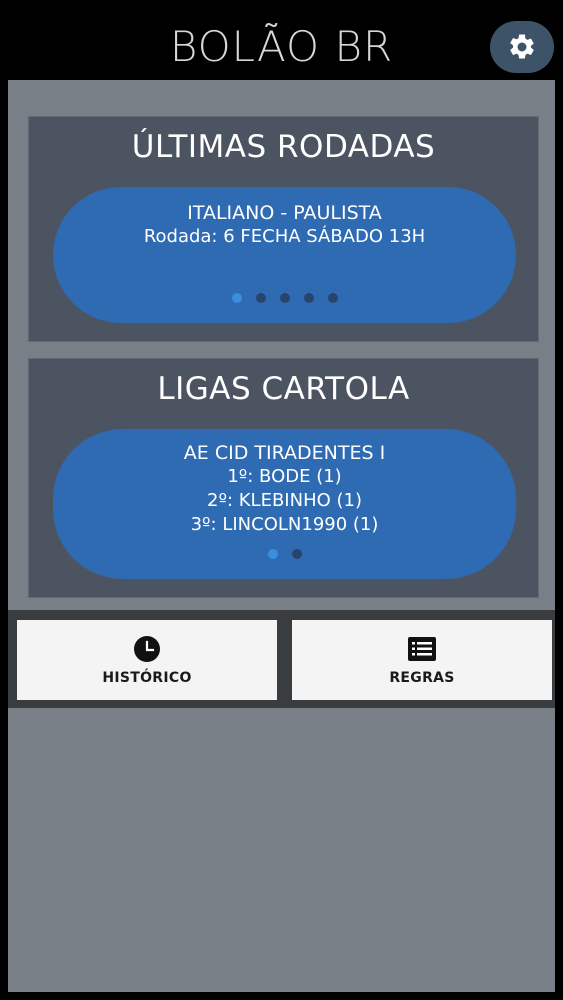 The width and height of the screenshot is (563, 1000). I want to click on liga-rank-1: 1º: BODE (1), so click(284, 476).